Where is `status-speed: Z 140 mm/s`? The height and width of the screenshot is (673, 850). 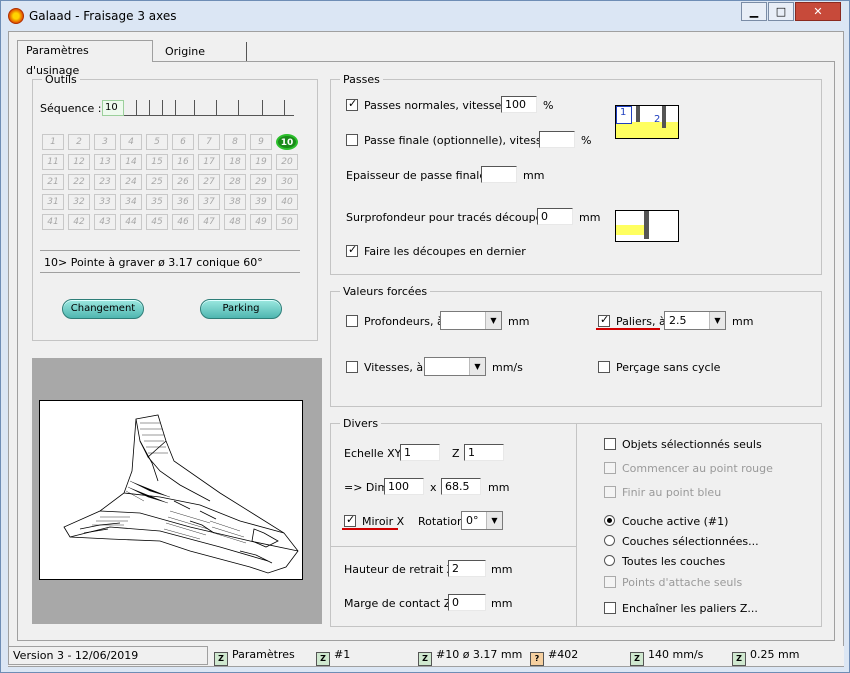 status-speed: Z 140 mm/s is located at coordinates (676, 656).